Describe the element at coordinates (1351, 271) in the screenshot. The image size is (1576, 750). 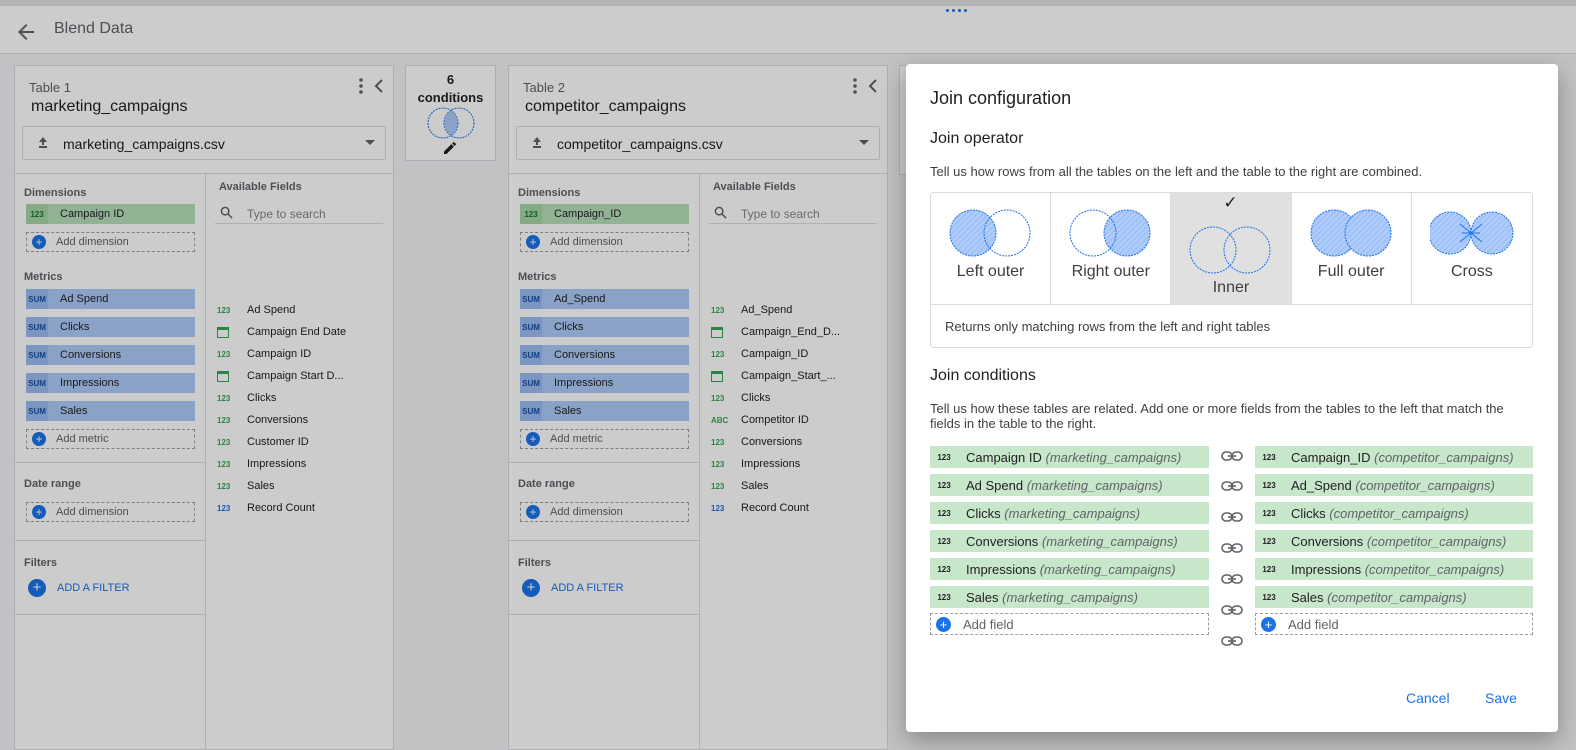
I see `operator-label: Full outer` at that location.